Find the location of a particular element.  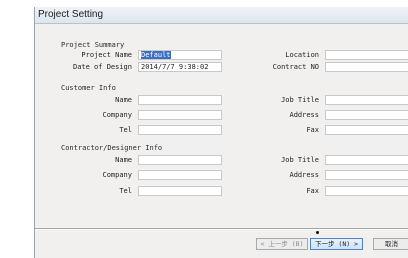

back-button: < 上一步 (B) is located at coordinates (282, 244).